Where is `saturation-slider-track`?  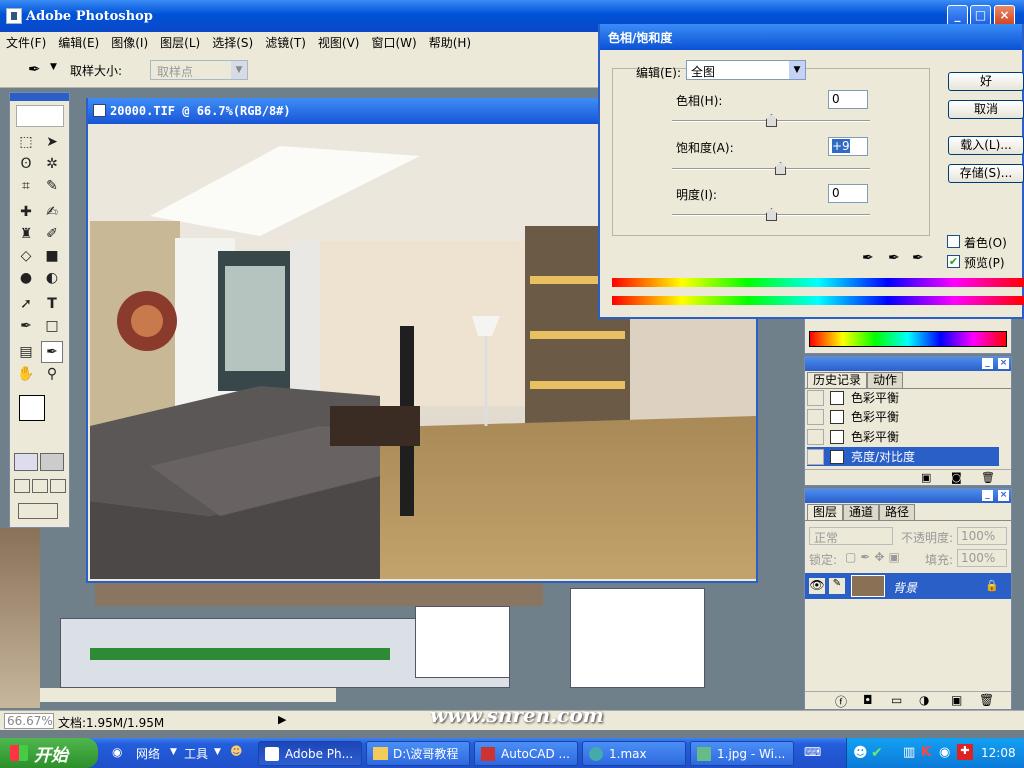 saturation-slider-track is located at coordinates (771, 169).